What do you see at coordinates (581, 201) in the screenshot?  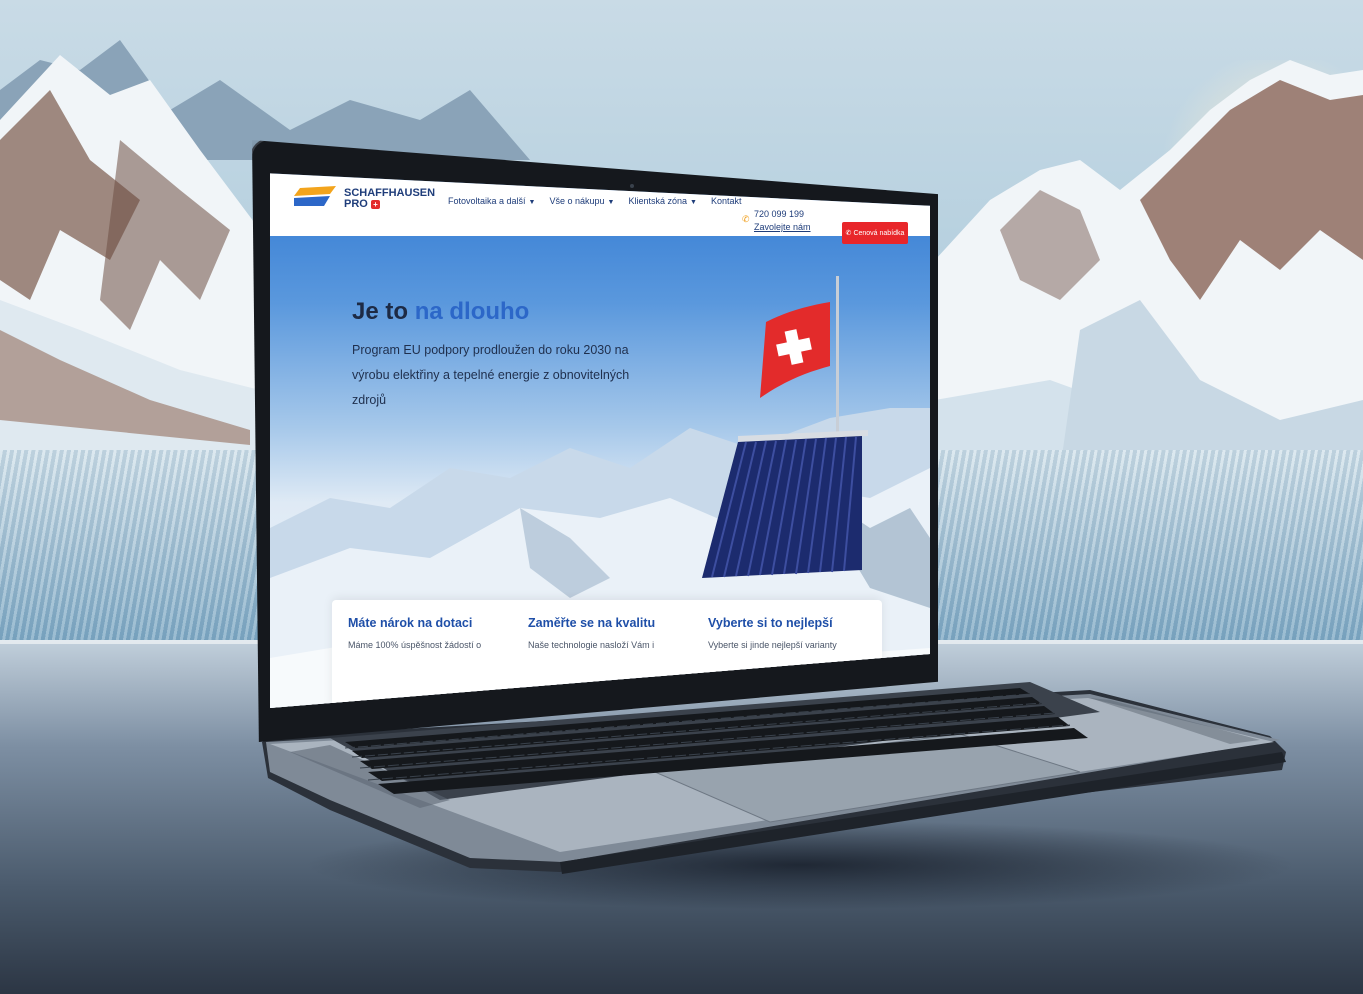 I see `nav-item-vse-o-nakupu: Vše o nákupu ▼` at bounding box center [581, 201].